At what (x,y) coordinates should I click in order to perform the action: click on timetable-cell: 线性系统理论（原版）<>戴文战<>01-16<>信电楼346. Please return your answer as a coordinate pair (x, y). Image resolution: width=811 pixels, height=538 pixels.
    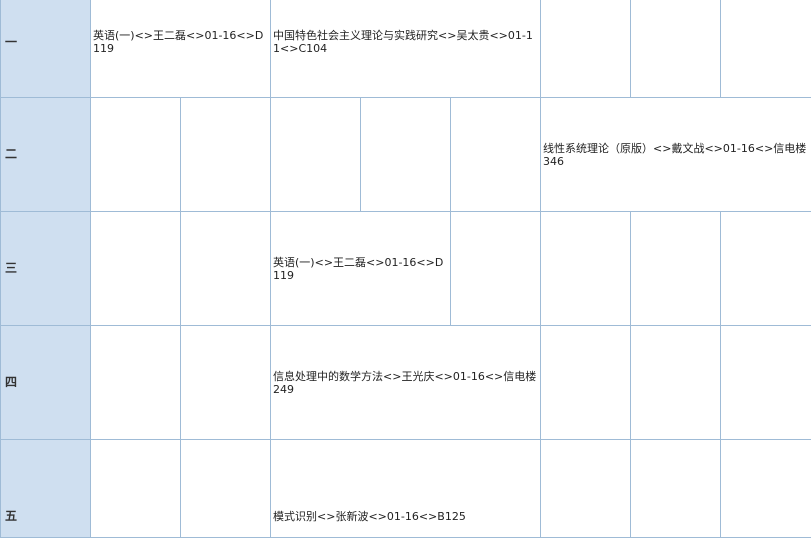
    Looking at the image, I should click on (676, 155).